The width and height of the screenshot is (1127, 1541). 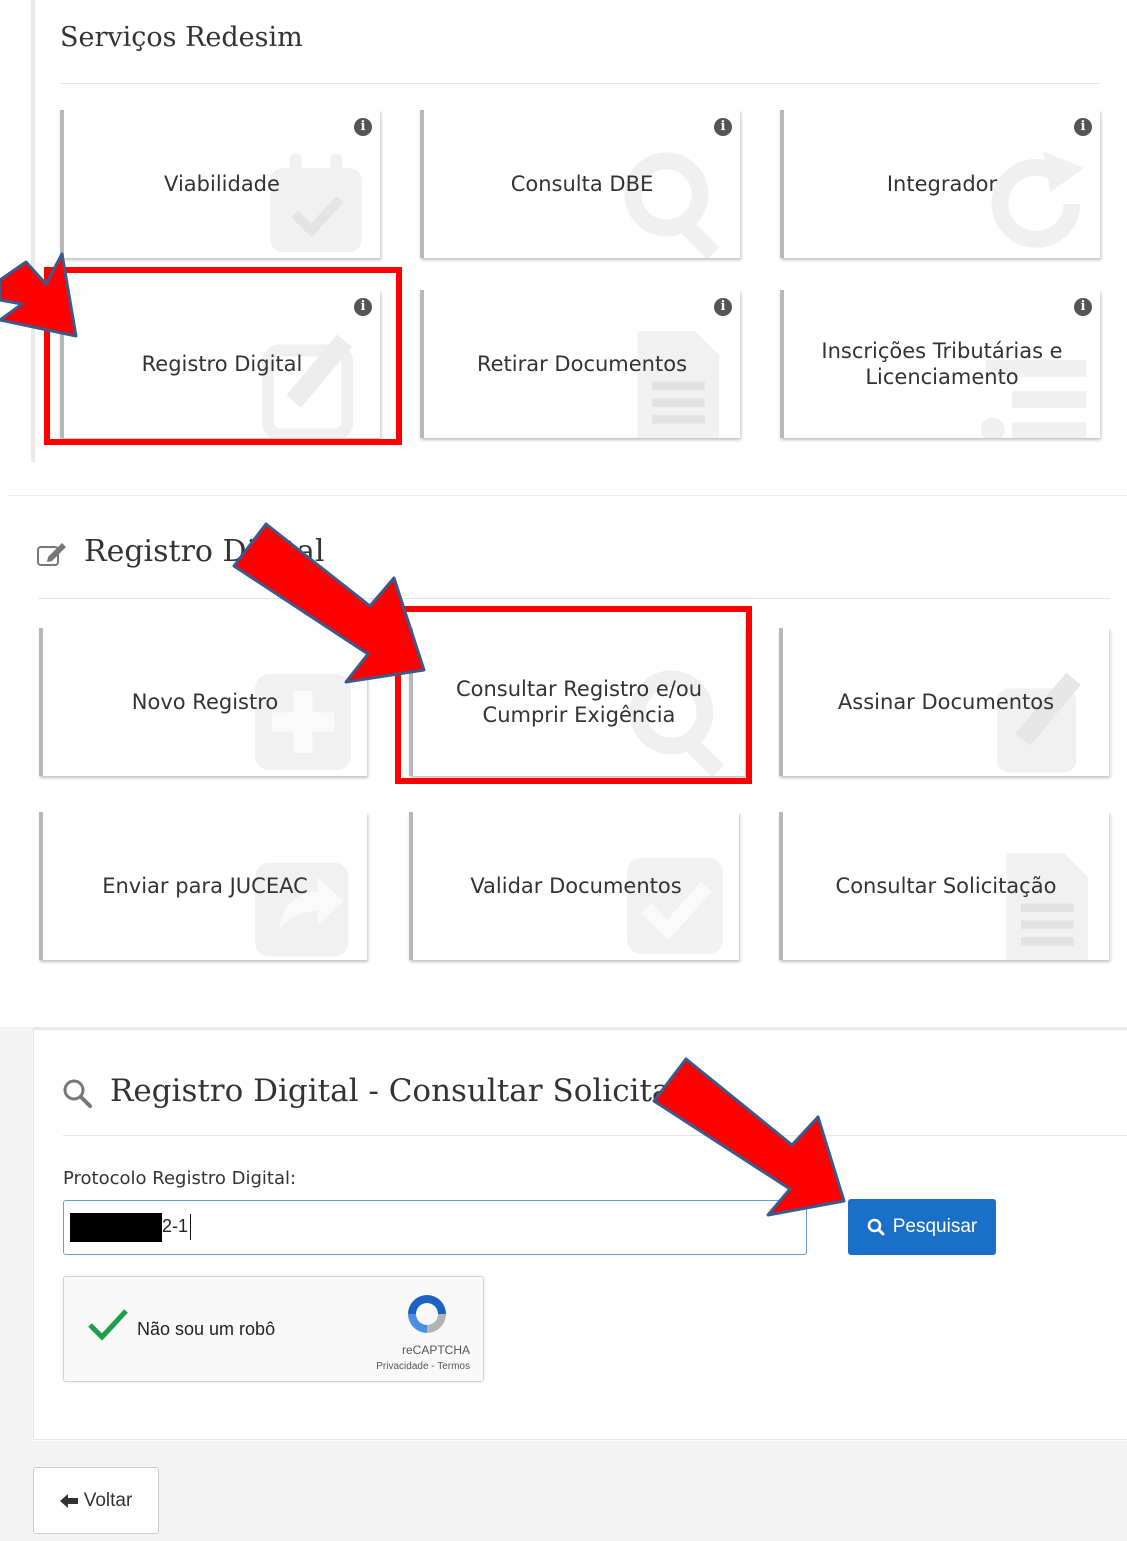 What do you see at coordinates (68, 1500) in the screenshot?
I see `arrow-left-icon` at bounding box center [68, 1500].